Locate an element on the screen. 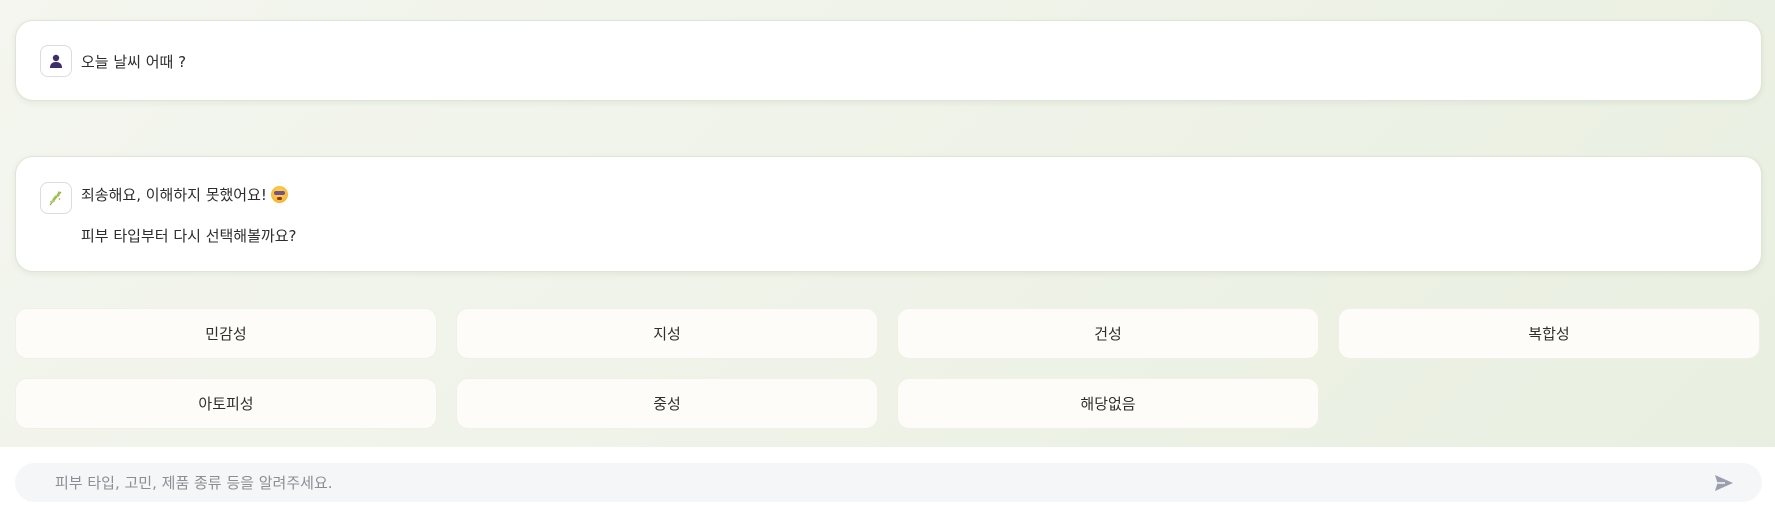 The image size is (1775, 530). skin-type-option-oily: 지성 is located at coordinates (667, 333).